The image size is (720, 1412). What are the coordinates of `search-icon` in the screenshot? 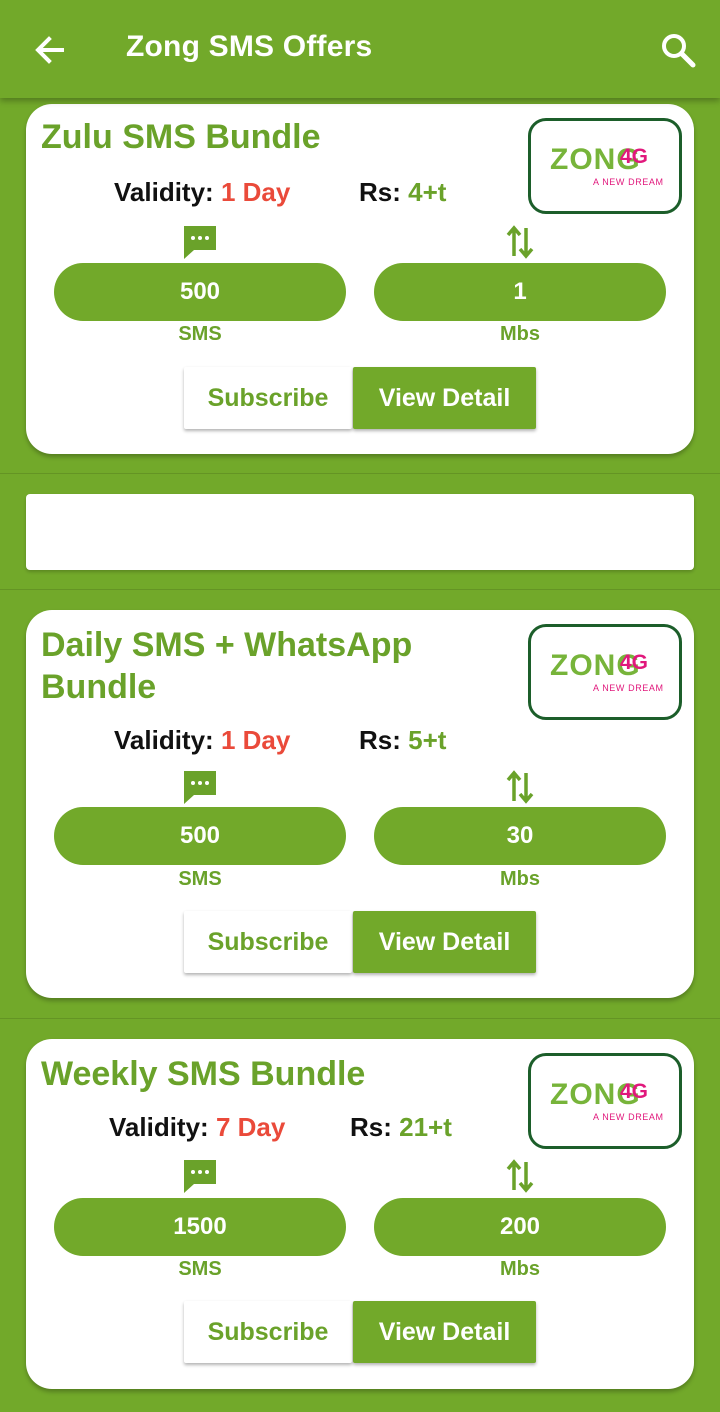 It's located at (678, 50).